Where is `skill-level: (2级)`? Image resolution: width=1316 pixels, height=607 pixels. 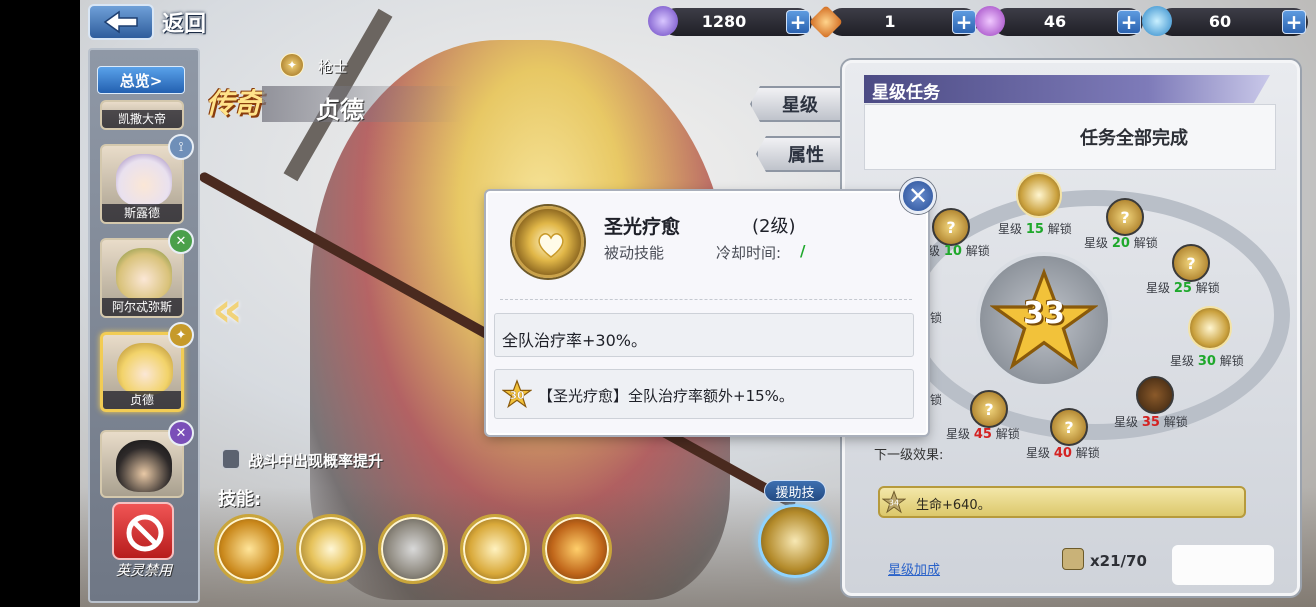
skill-level: (2级) is located at coordinates (774, 226).